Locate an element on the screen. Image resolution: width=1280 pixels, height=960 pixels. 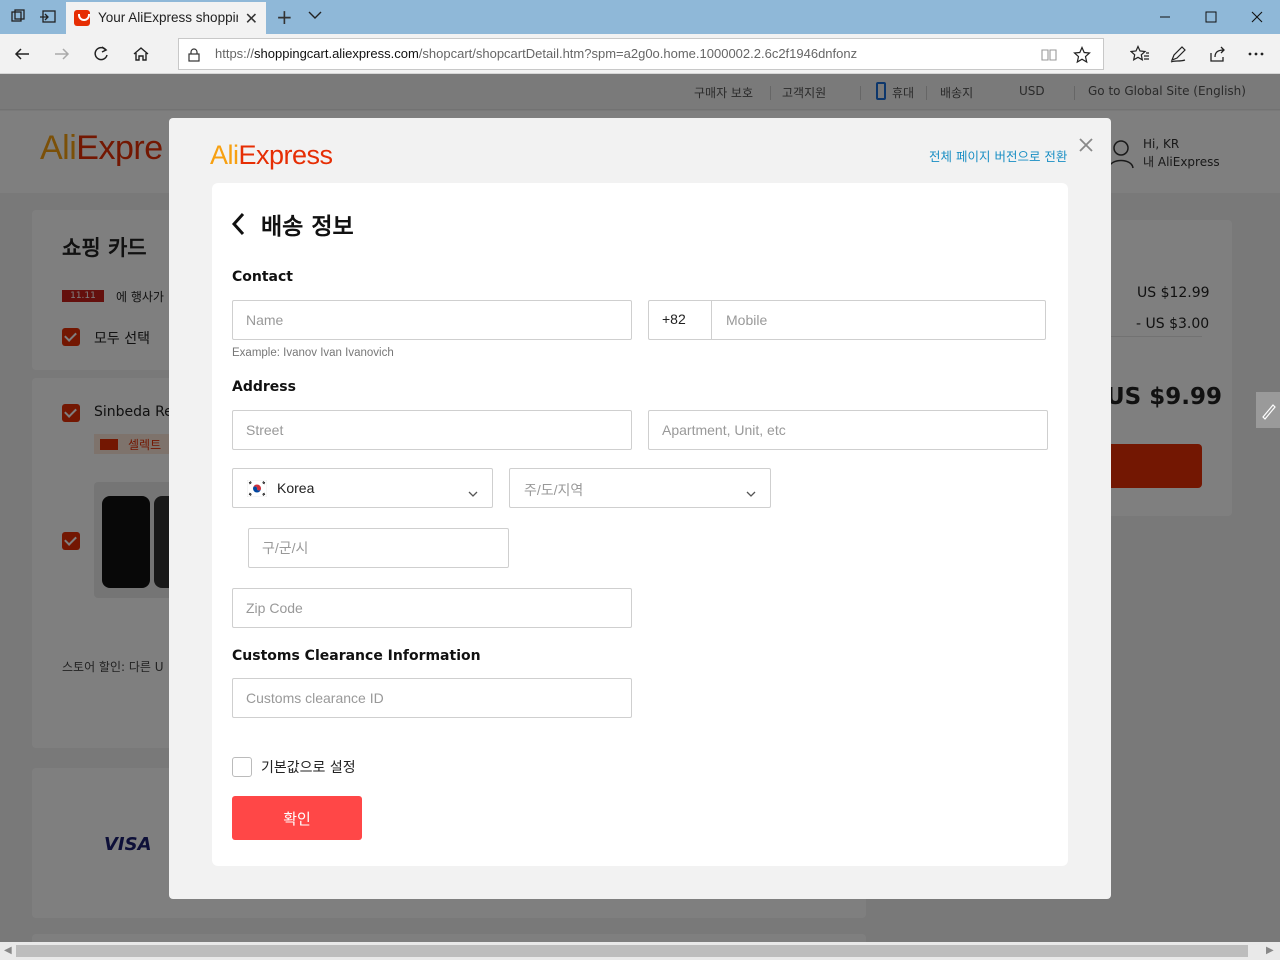
pen-icon is located at coordinates (1178, 54).